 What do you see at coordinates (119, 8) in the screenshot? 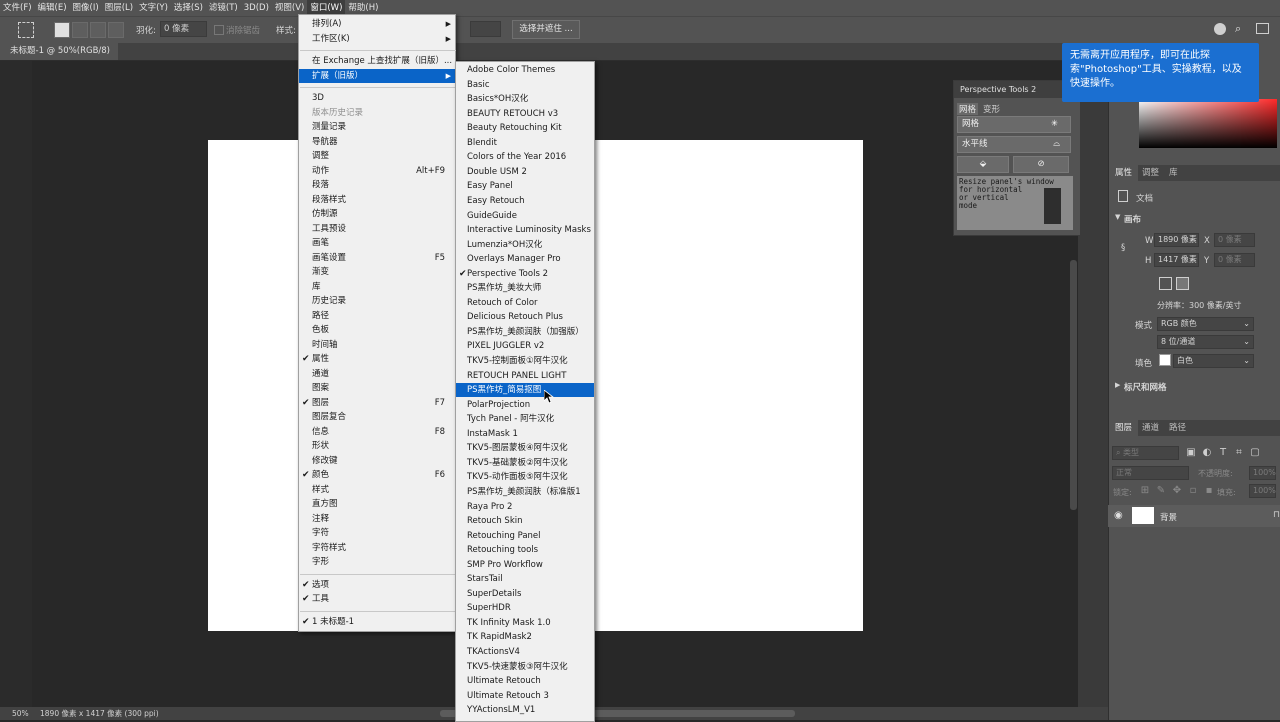
I see `menu-layer: 图层(L)` at bounding box center [119, 8].